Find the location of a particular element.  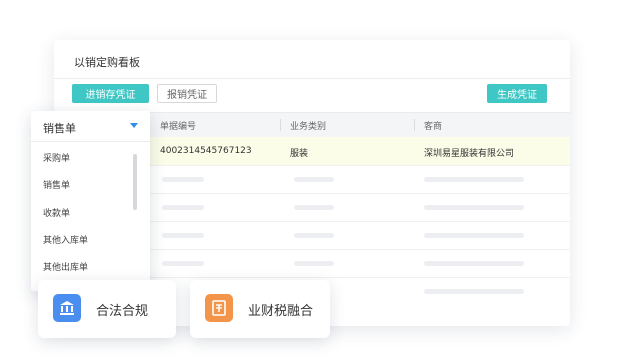

cell-doc-no: 4002314545767123 is located at coordinates (206, 151).